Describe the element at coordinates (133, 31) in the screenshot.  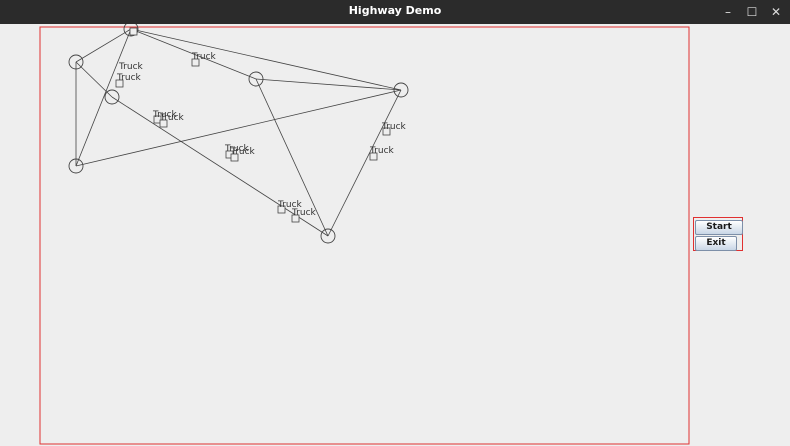
I see `truck-marker` at that location.